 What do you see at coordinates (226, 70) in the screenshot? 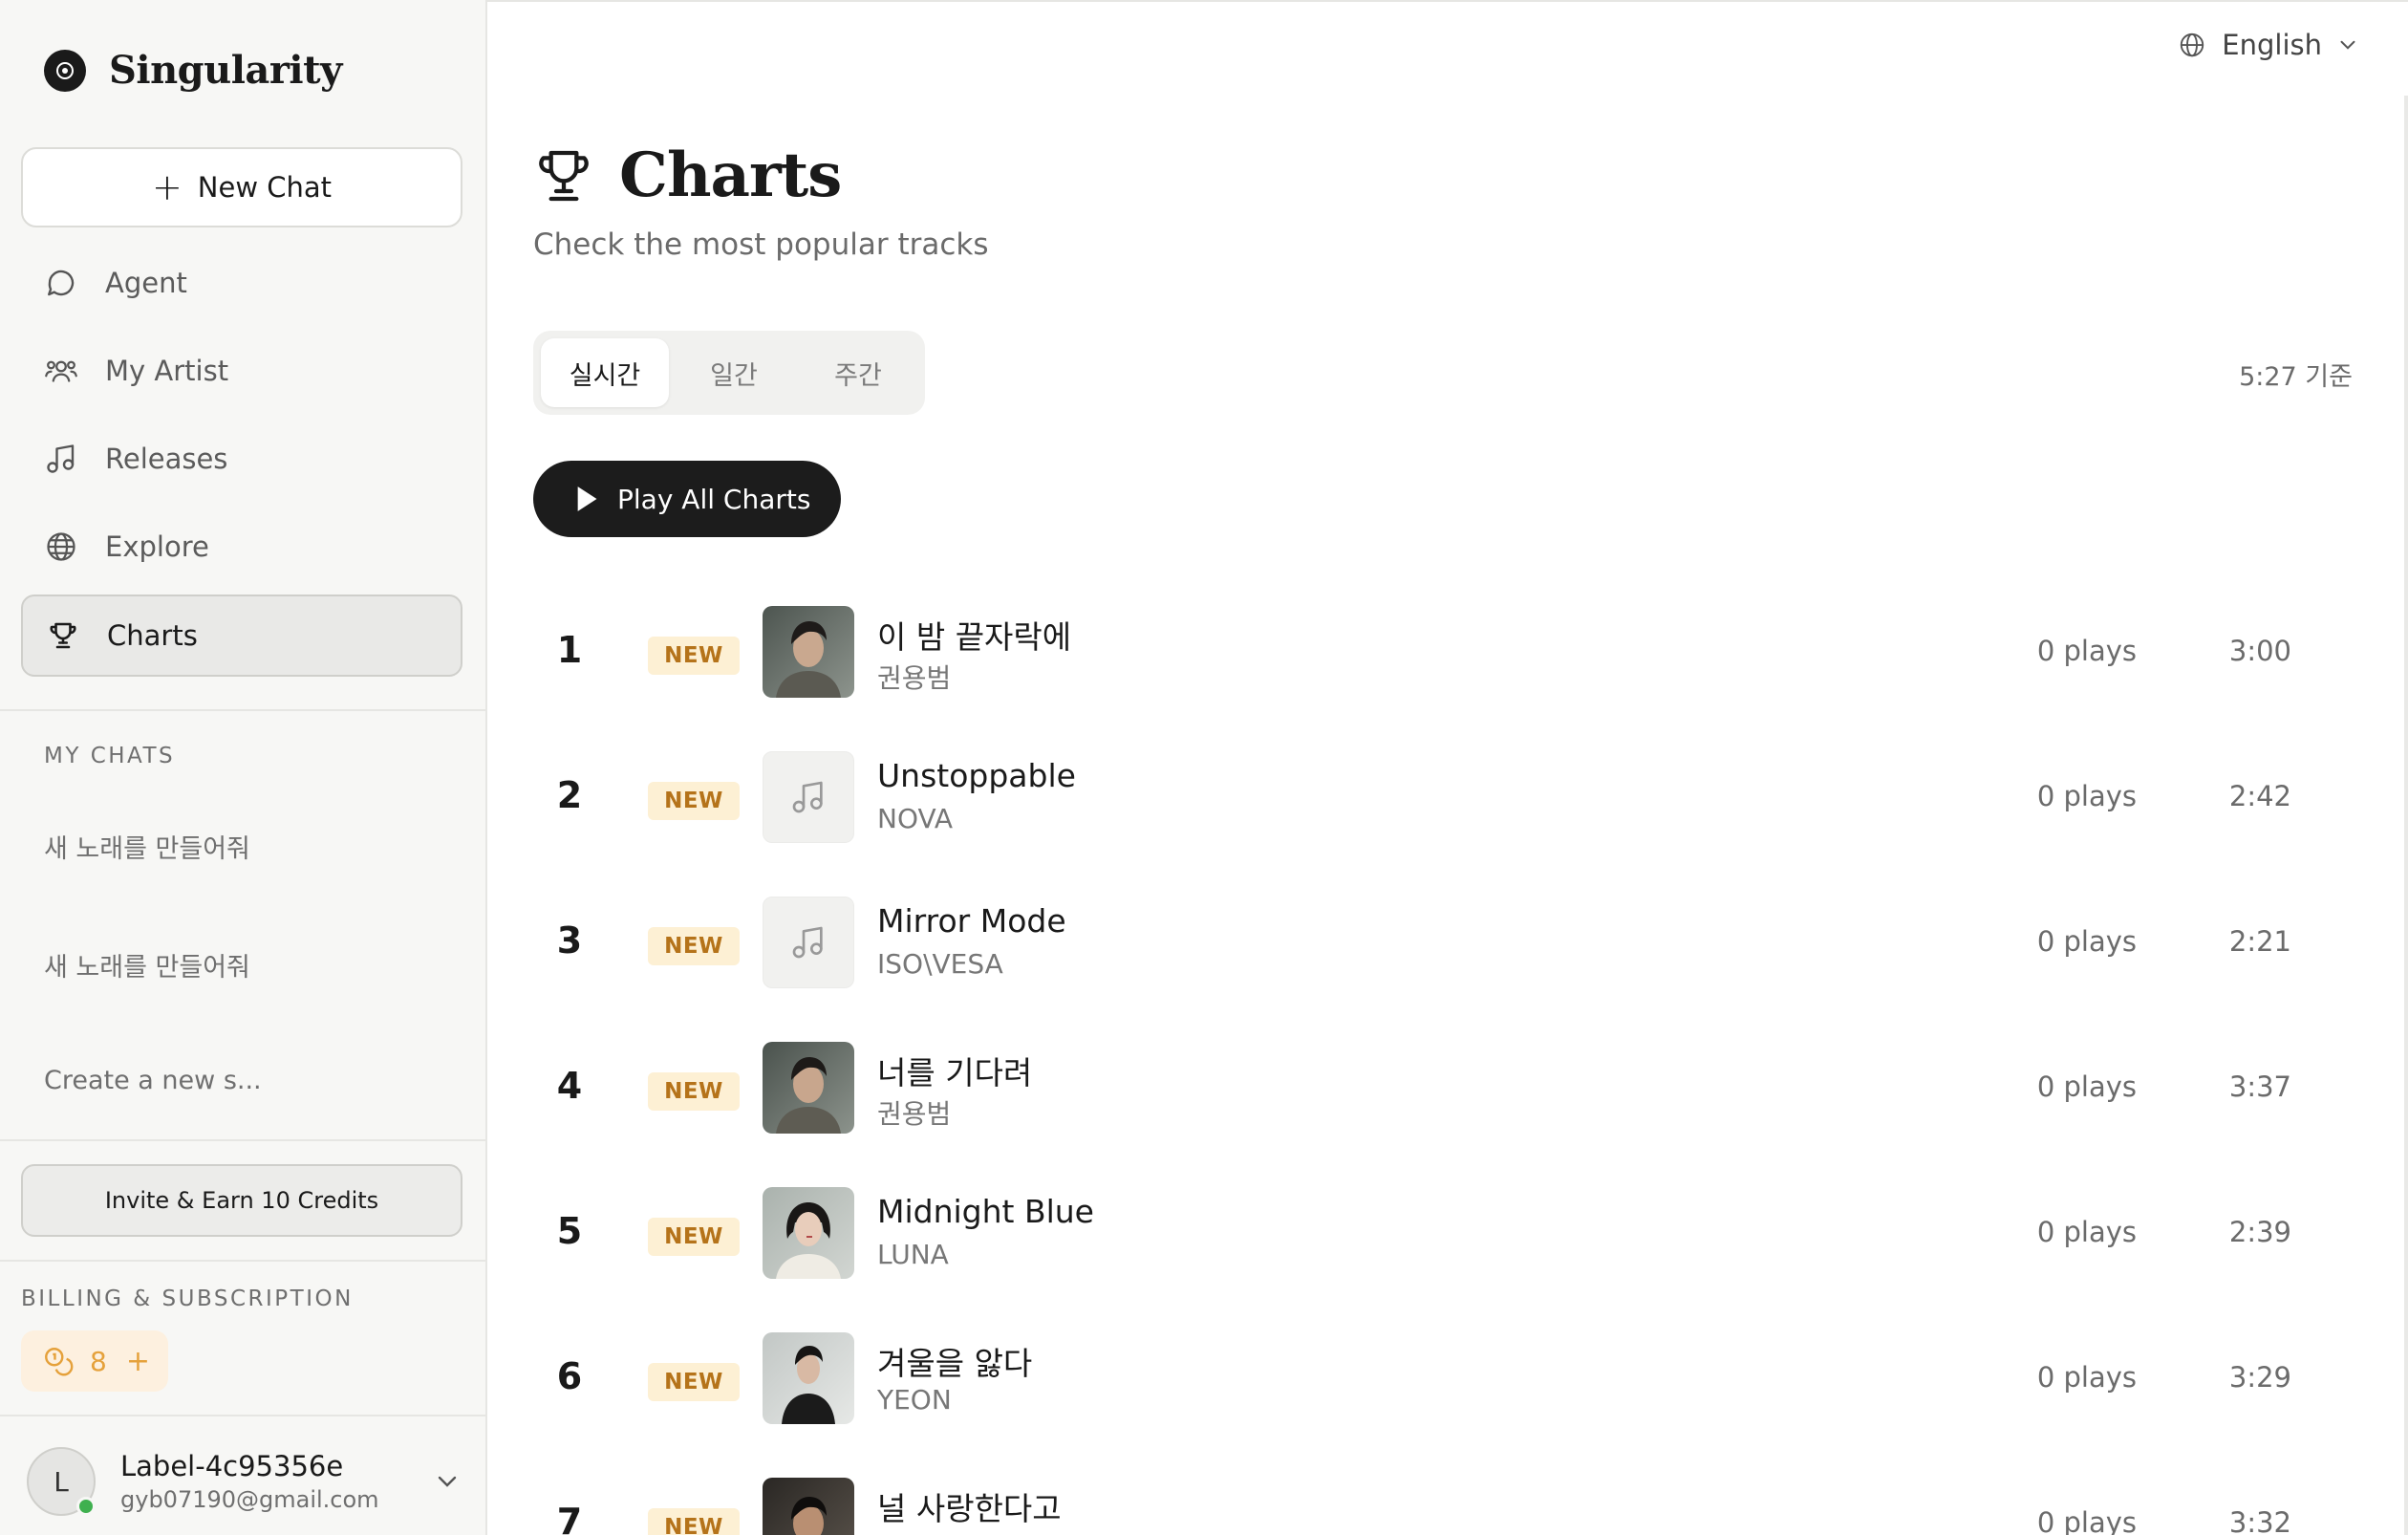
I see `brand-name: Singularity` at bounding box center [226, 70].